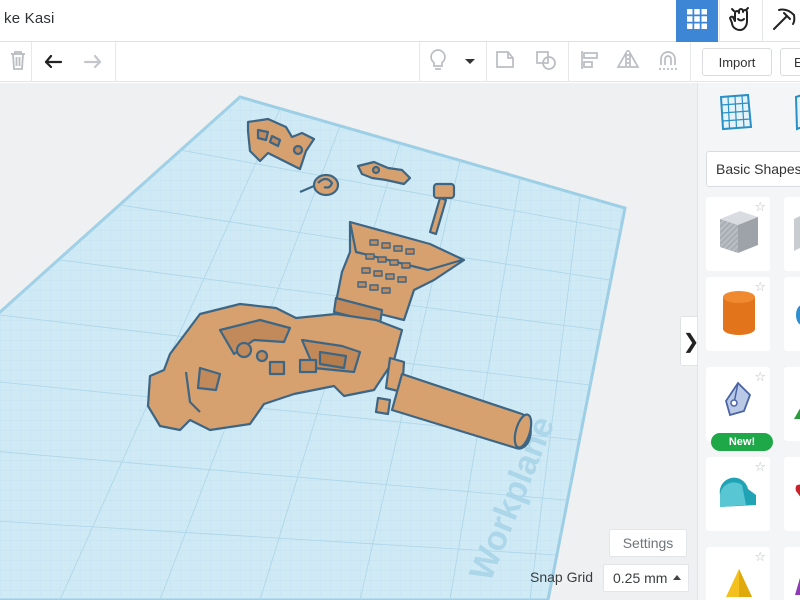 The width and height of the screenshot is (800, 600). I want to click on cruise-button, so click(668, 62).